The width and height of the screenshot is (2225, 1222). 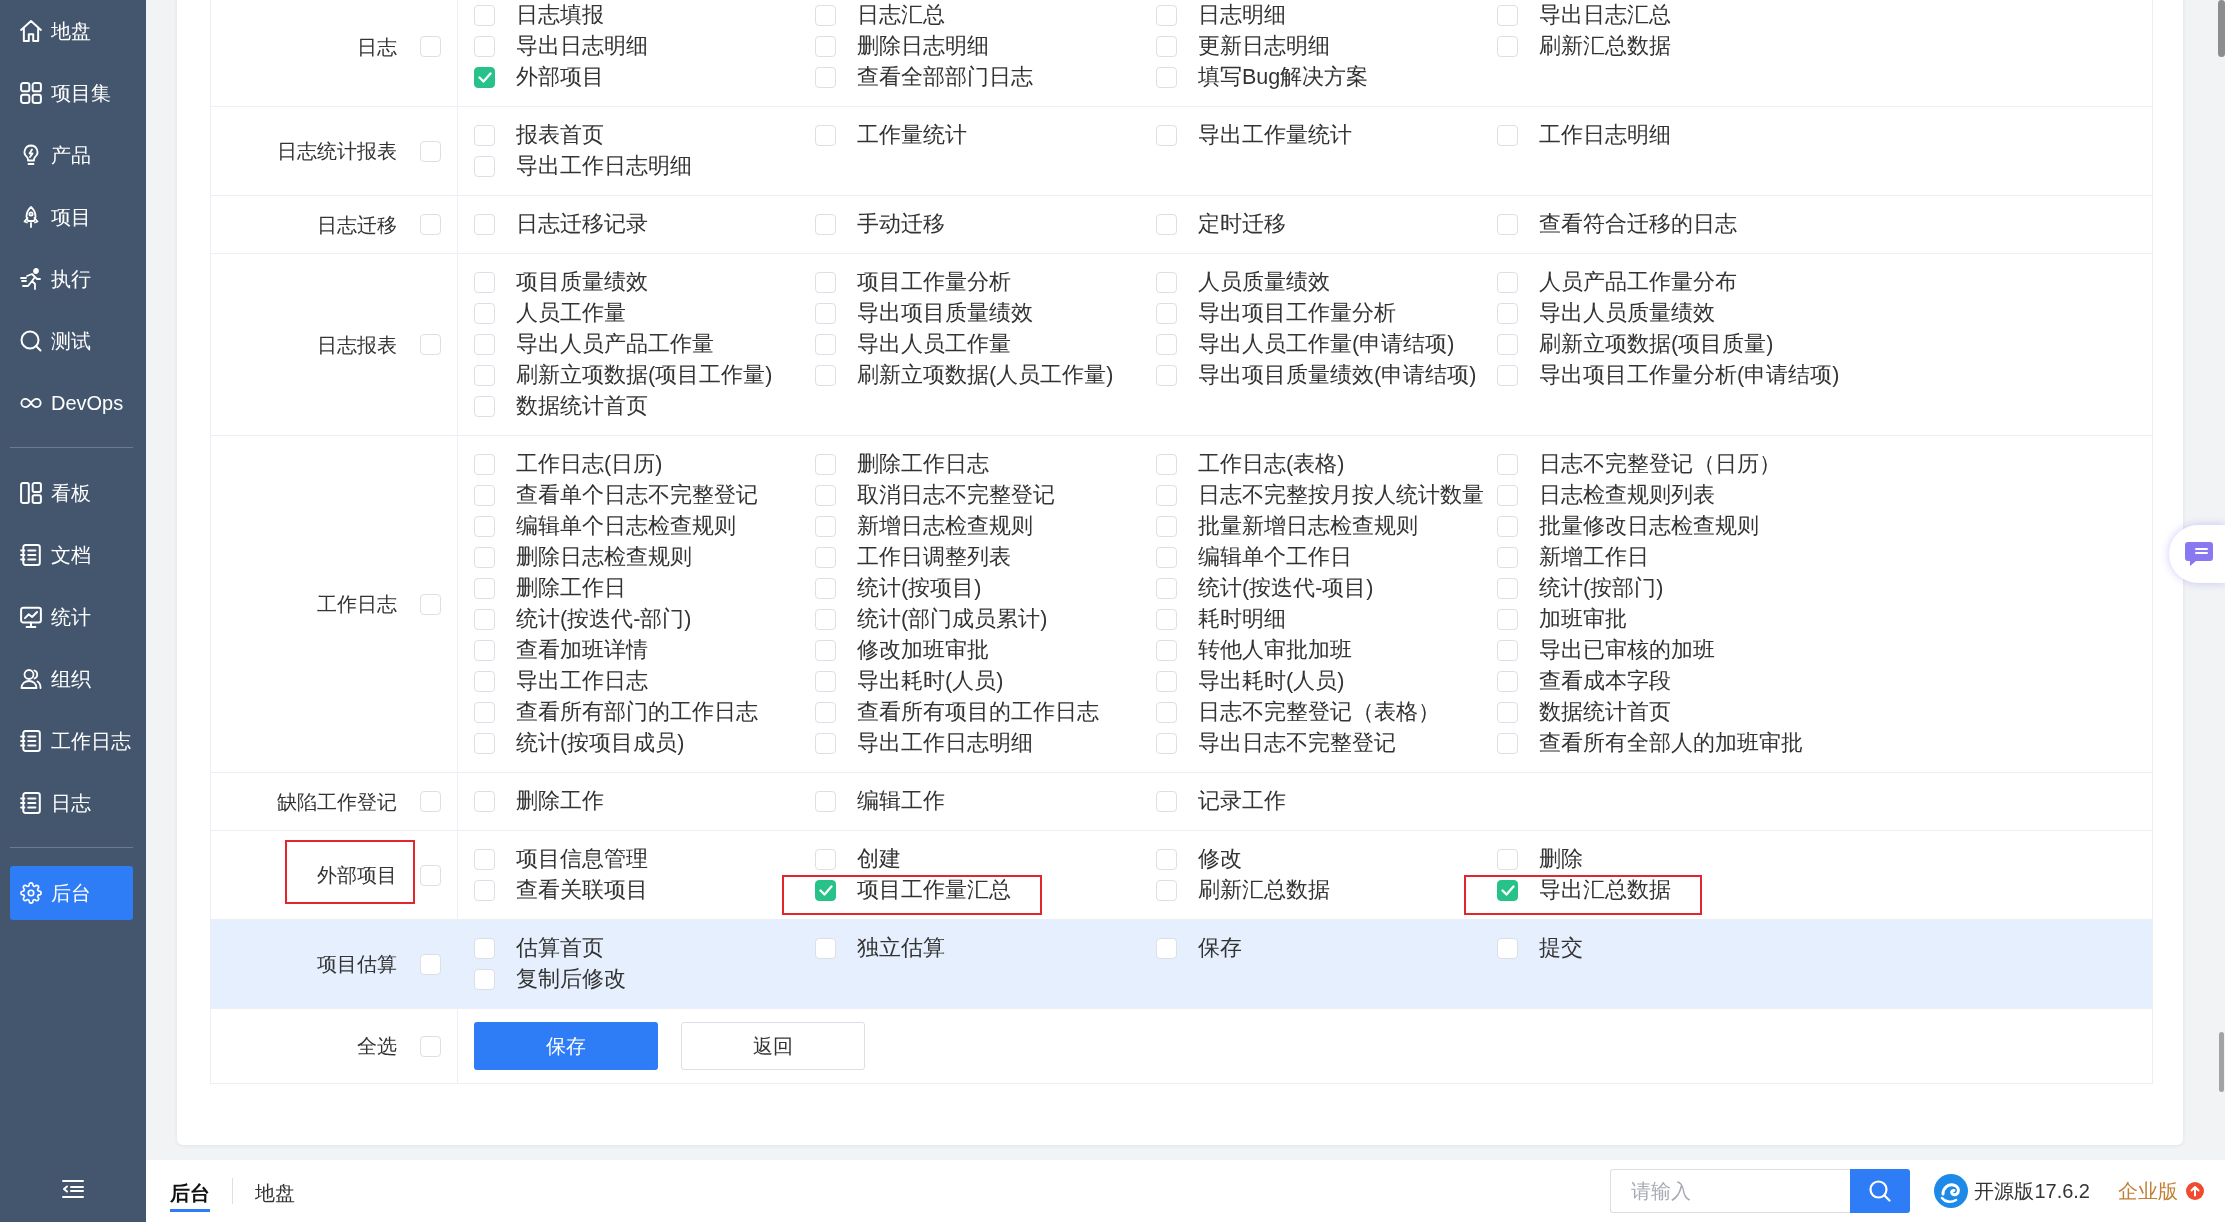 What do you see at coordinates (773, 1046) in the screenshot?
I see `back-button: 返回` at bounding box center [773, 1046].